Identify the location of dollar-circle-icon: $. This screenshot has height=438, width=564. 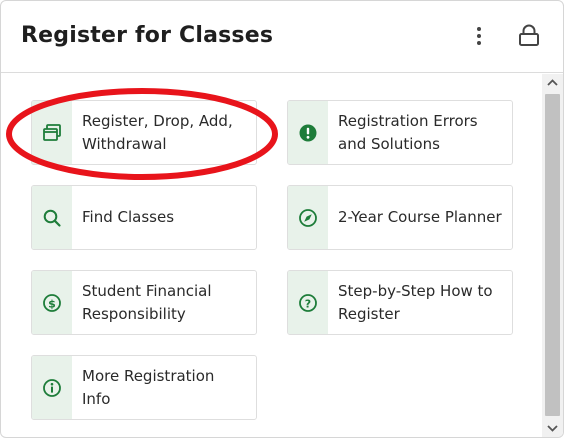
(52, 302).